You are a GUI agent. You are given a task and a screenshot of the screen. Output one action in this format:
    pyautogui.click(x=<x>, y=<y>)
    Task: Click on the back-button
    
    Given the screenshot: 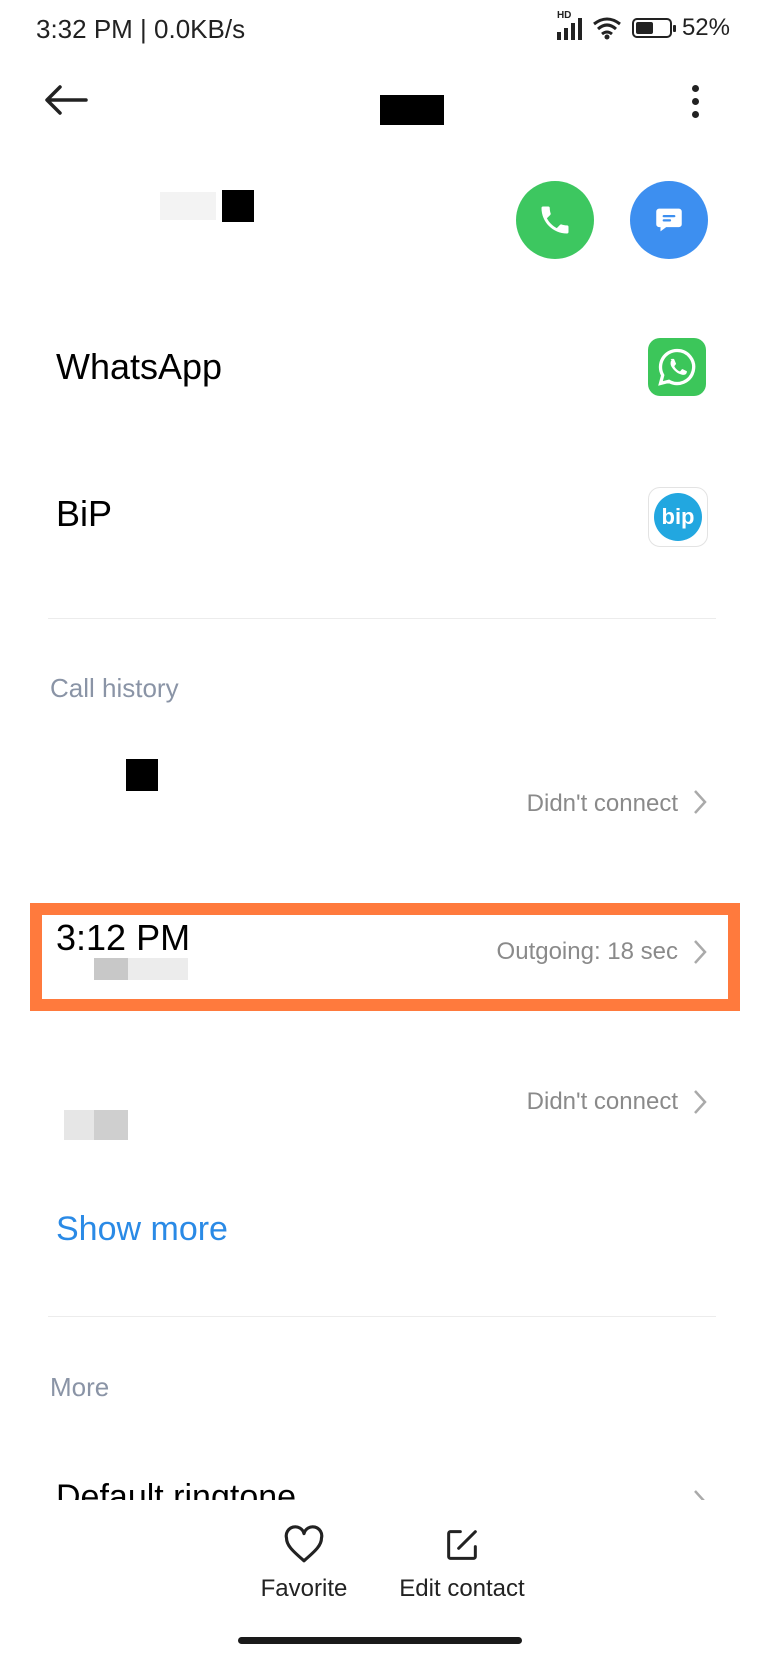 What is the action you would take?
    pyautogui.click(x=66, y=100)
    